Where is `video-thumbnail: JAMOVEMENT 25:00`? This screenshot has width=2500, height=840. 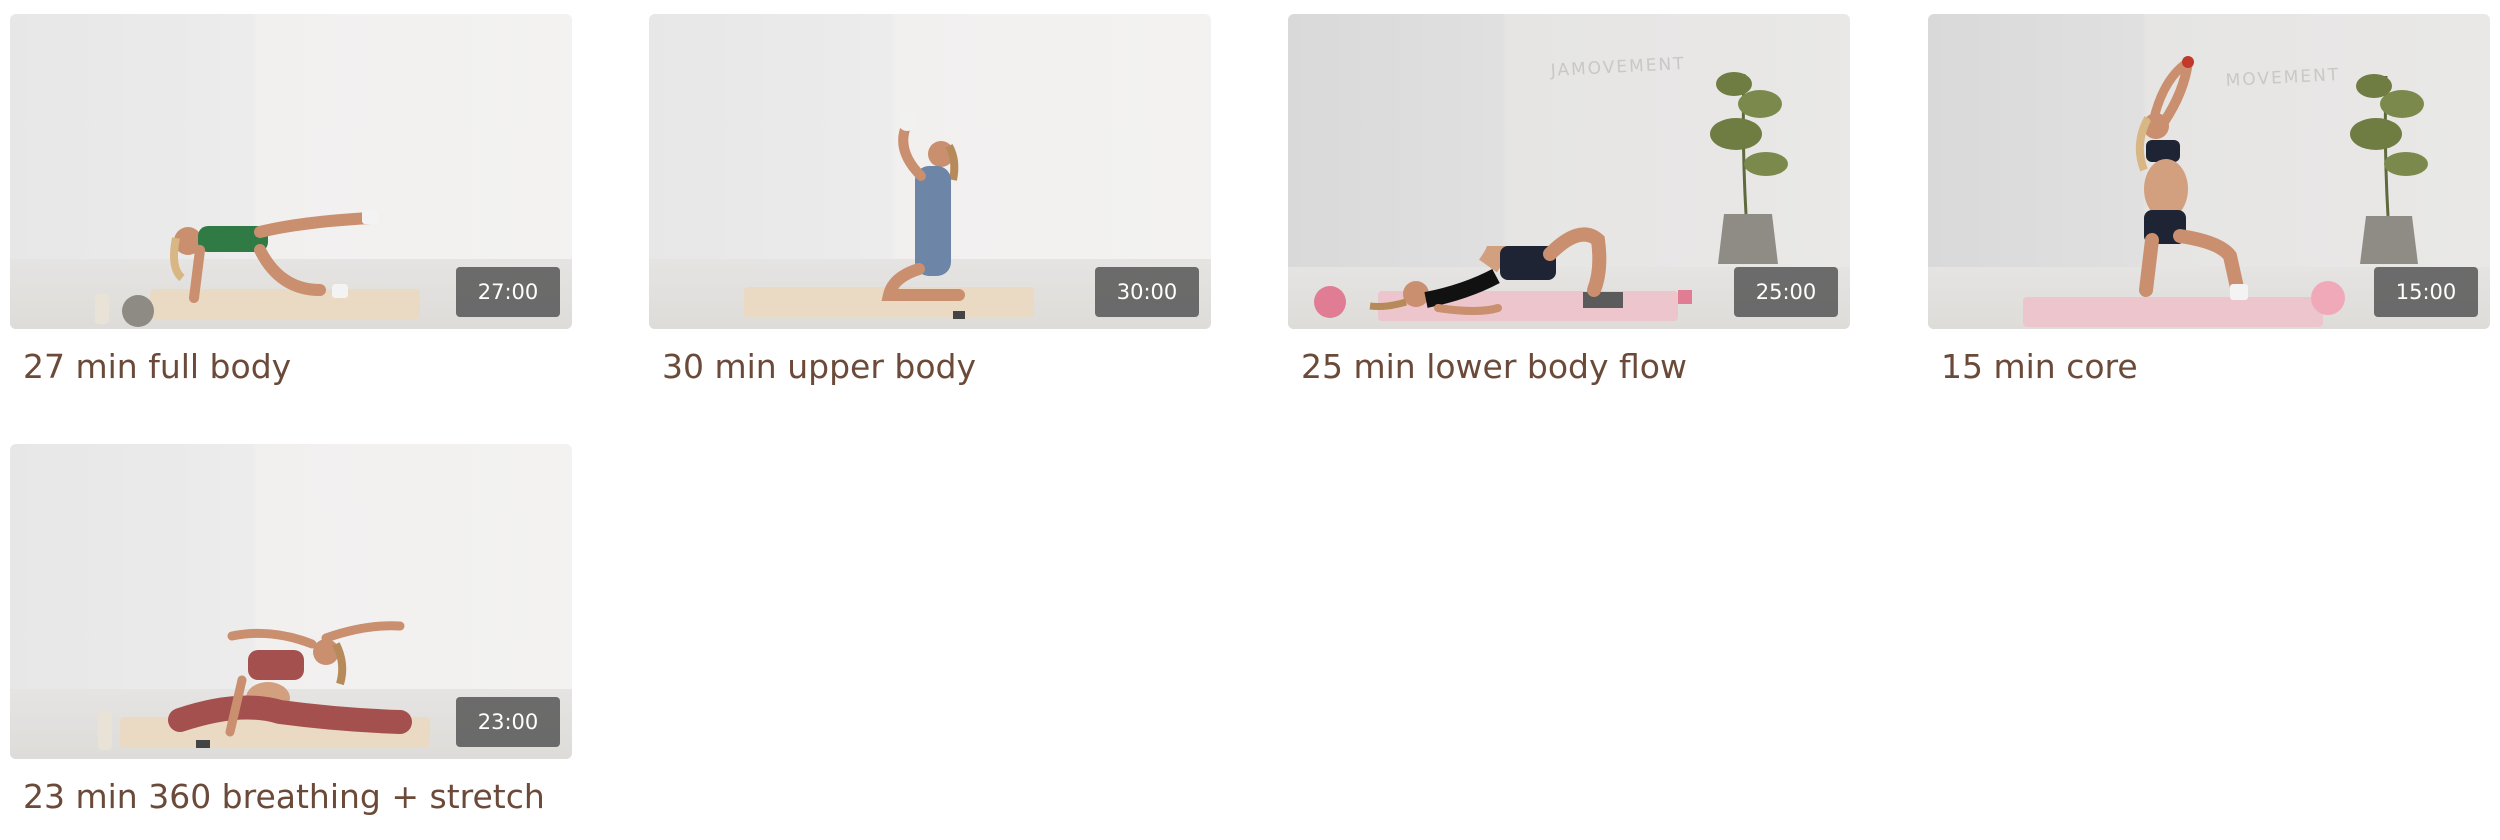 video-thumbnail: JAMOVEMENT 25:00 is located at coordinates (1569, 171).